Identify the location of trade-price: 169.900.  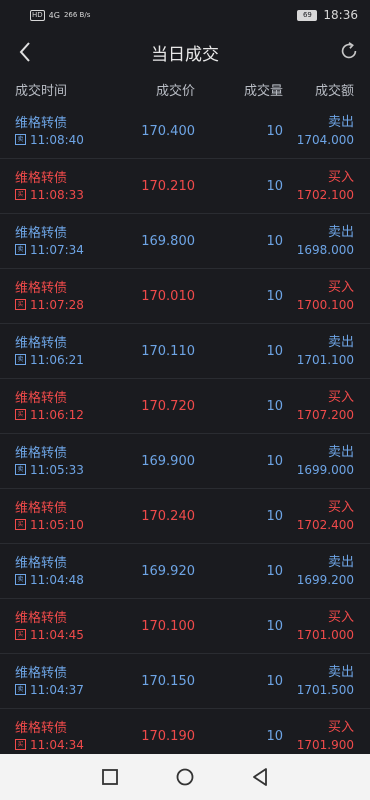
(168, 461).